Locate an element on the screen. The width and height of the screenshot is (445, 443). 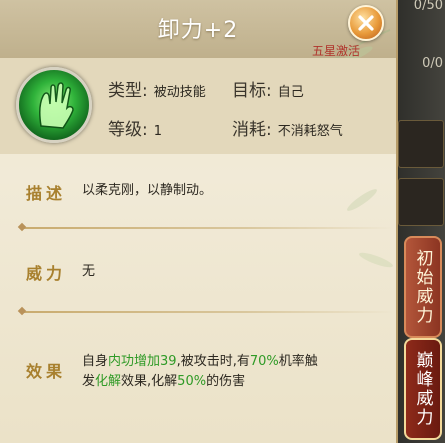
target-value: 自己 is located at coordinates (290, 92).